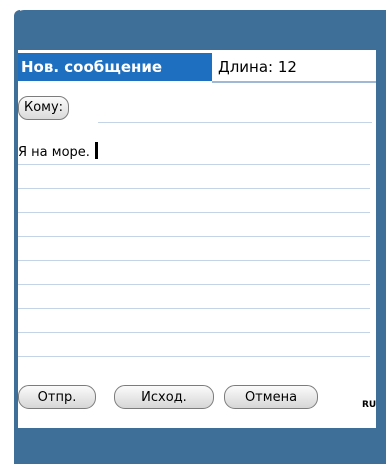 This screenshot has height=464, width=386. Describe the element at coordinates (381, 237) in the screenshot. I see `device-frame-right` at that location.